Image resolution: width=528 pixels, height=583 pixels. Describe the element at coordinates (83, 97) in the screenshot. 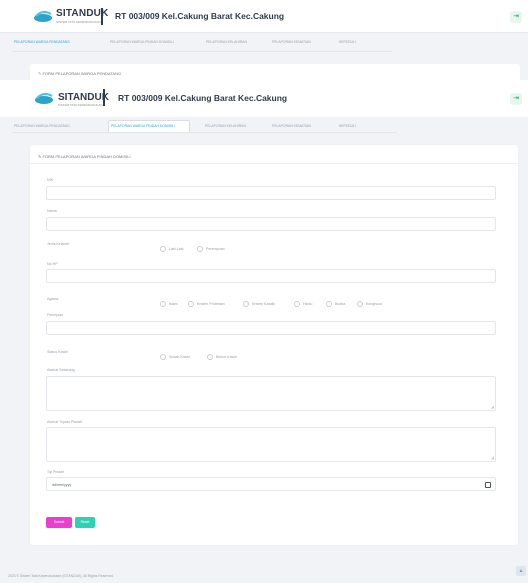

I see `logo-text: SITANDUK` at that location.